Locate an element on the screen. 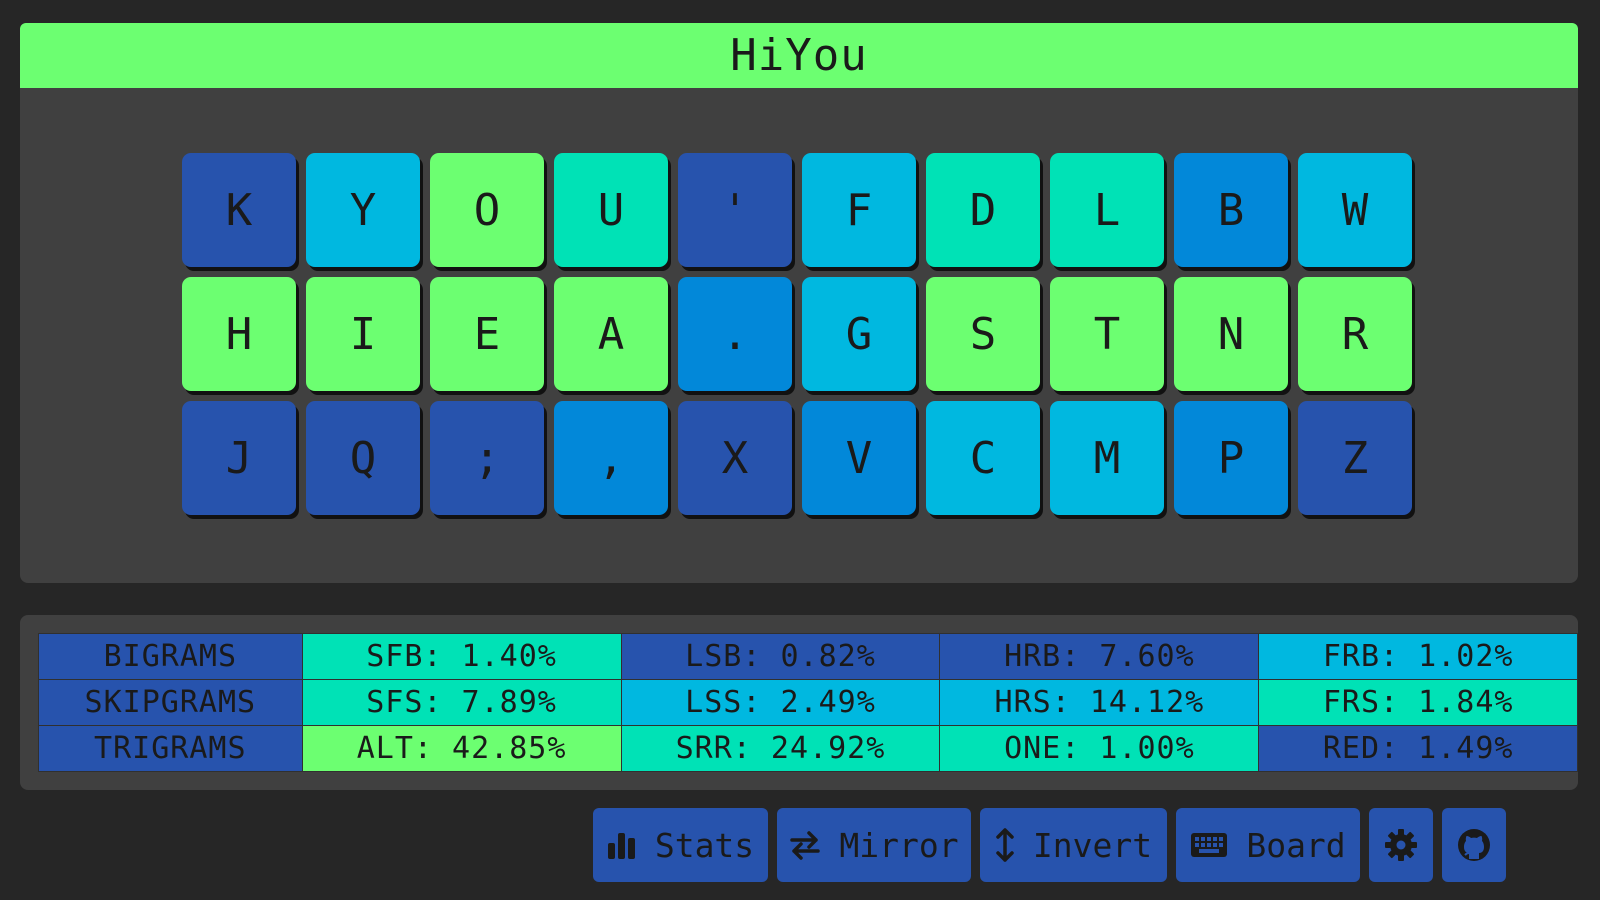  key: U is located at coordinates (611, 210).